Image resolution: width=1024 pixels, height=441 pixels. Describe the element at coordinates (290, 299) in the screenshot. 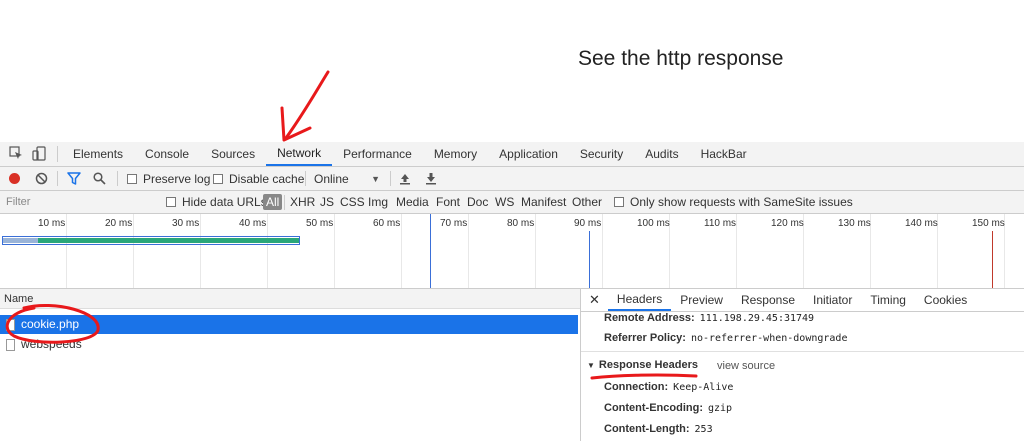

I see `name-column-header: Name` at that location.